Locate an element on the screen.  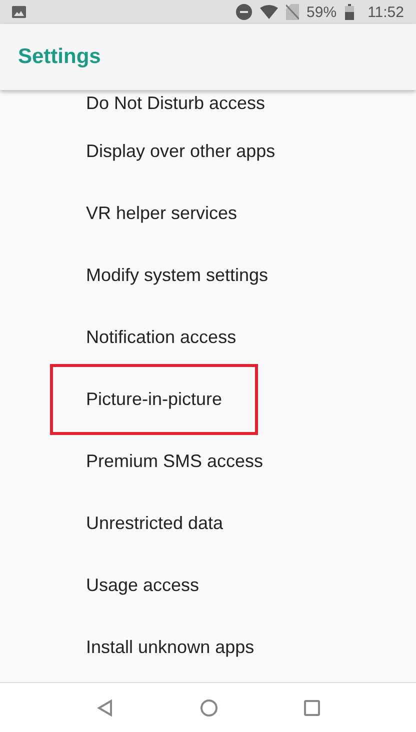
back-icon is located at coordinates (105, 707).